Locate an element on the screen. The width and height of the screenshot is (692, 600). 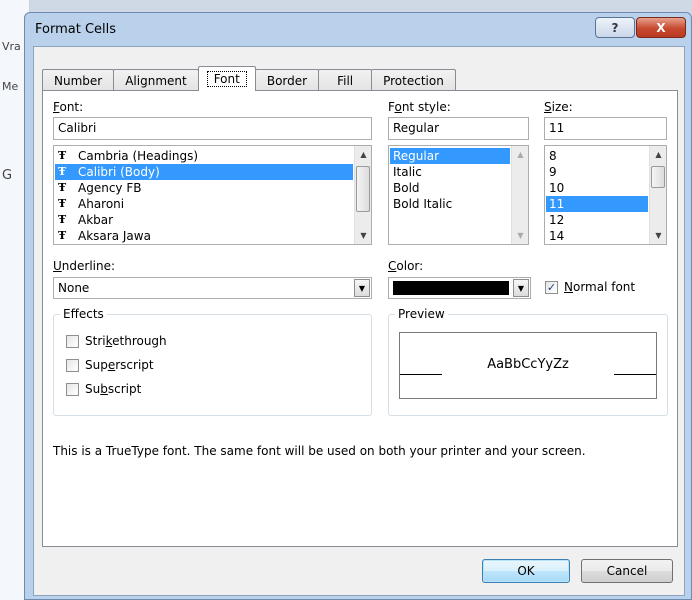
list-item: Bold is located at coordinates (450, 188).